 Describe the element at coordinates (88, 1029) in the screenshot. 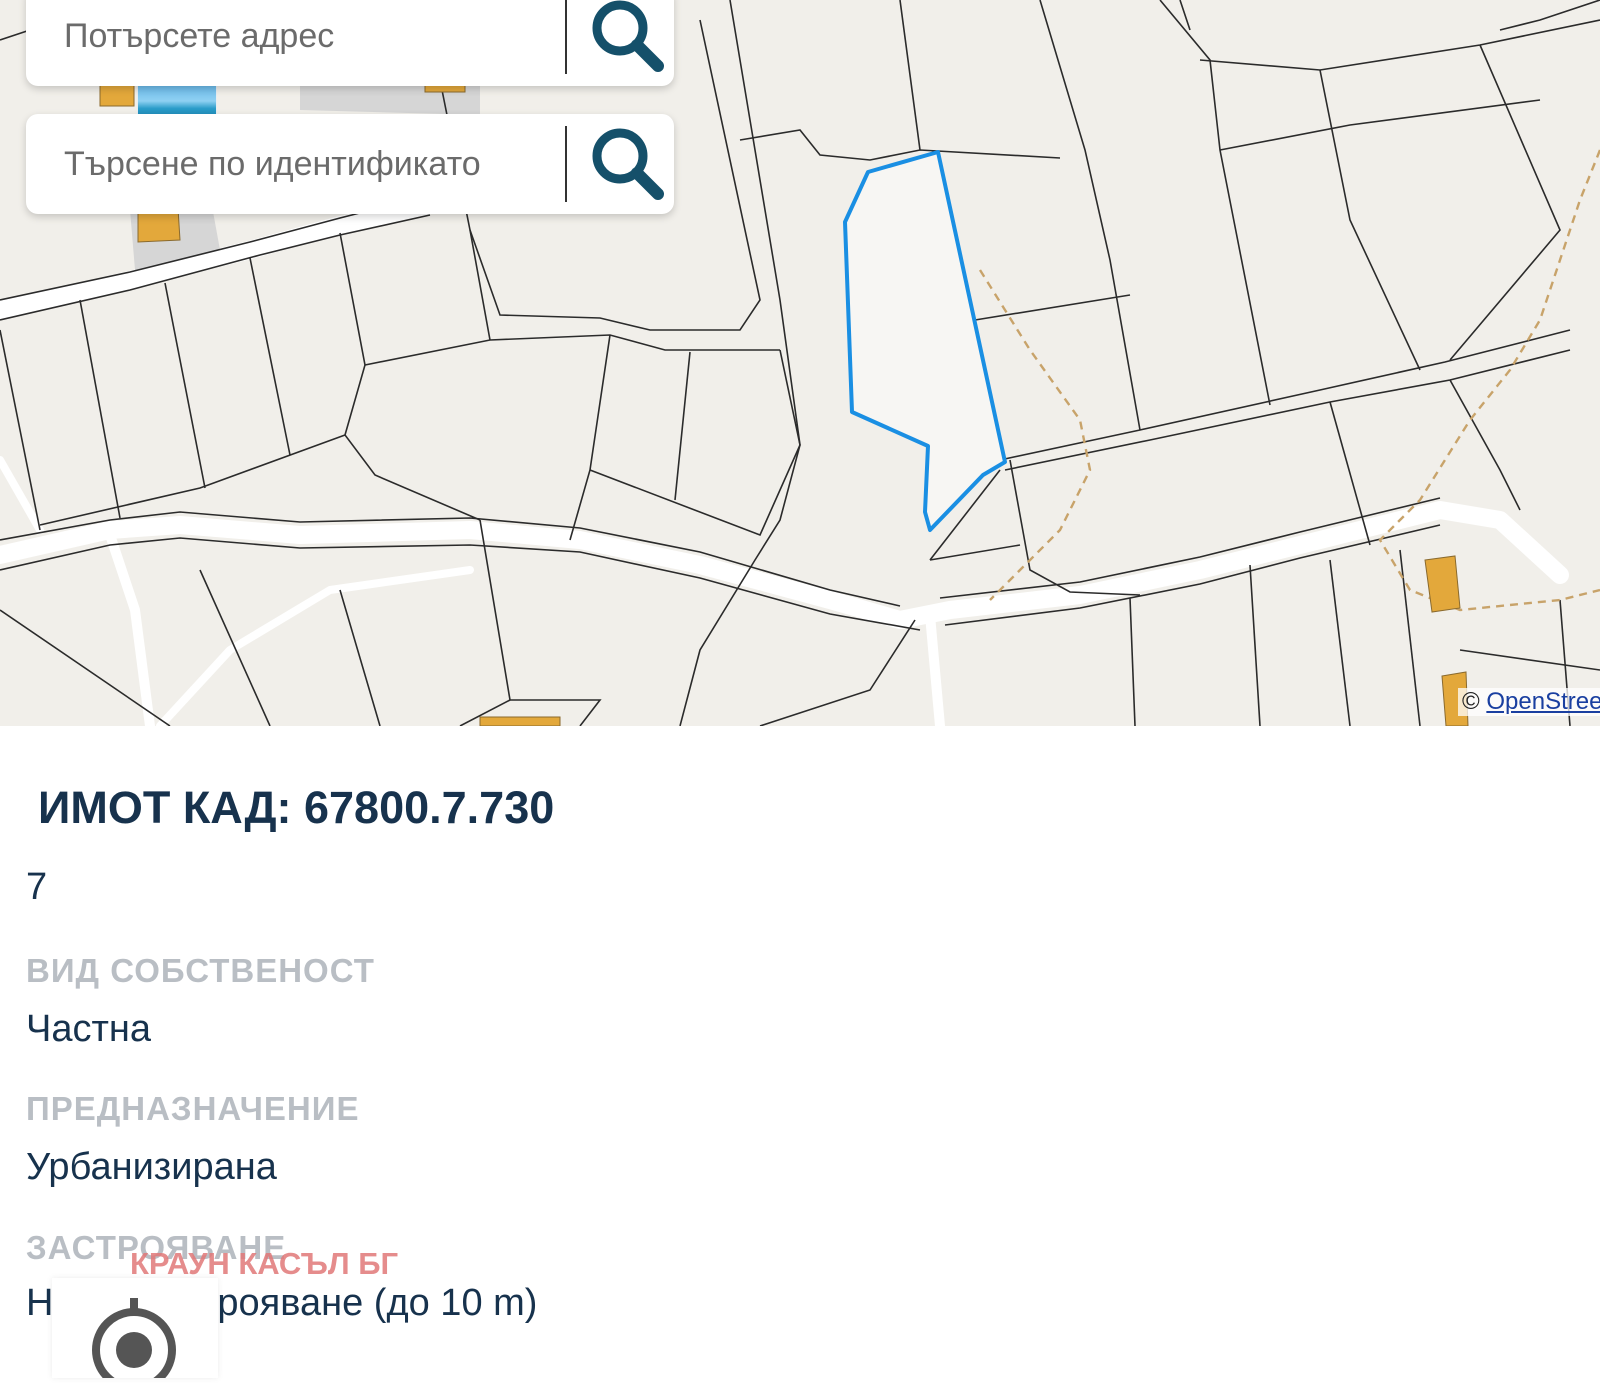

I see `ownership-value: Частна` at that location.